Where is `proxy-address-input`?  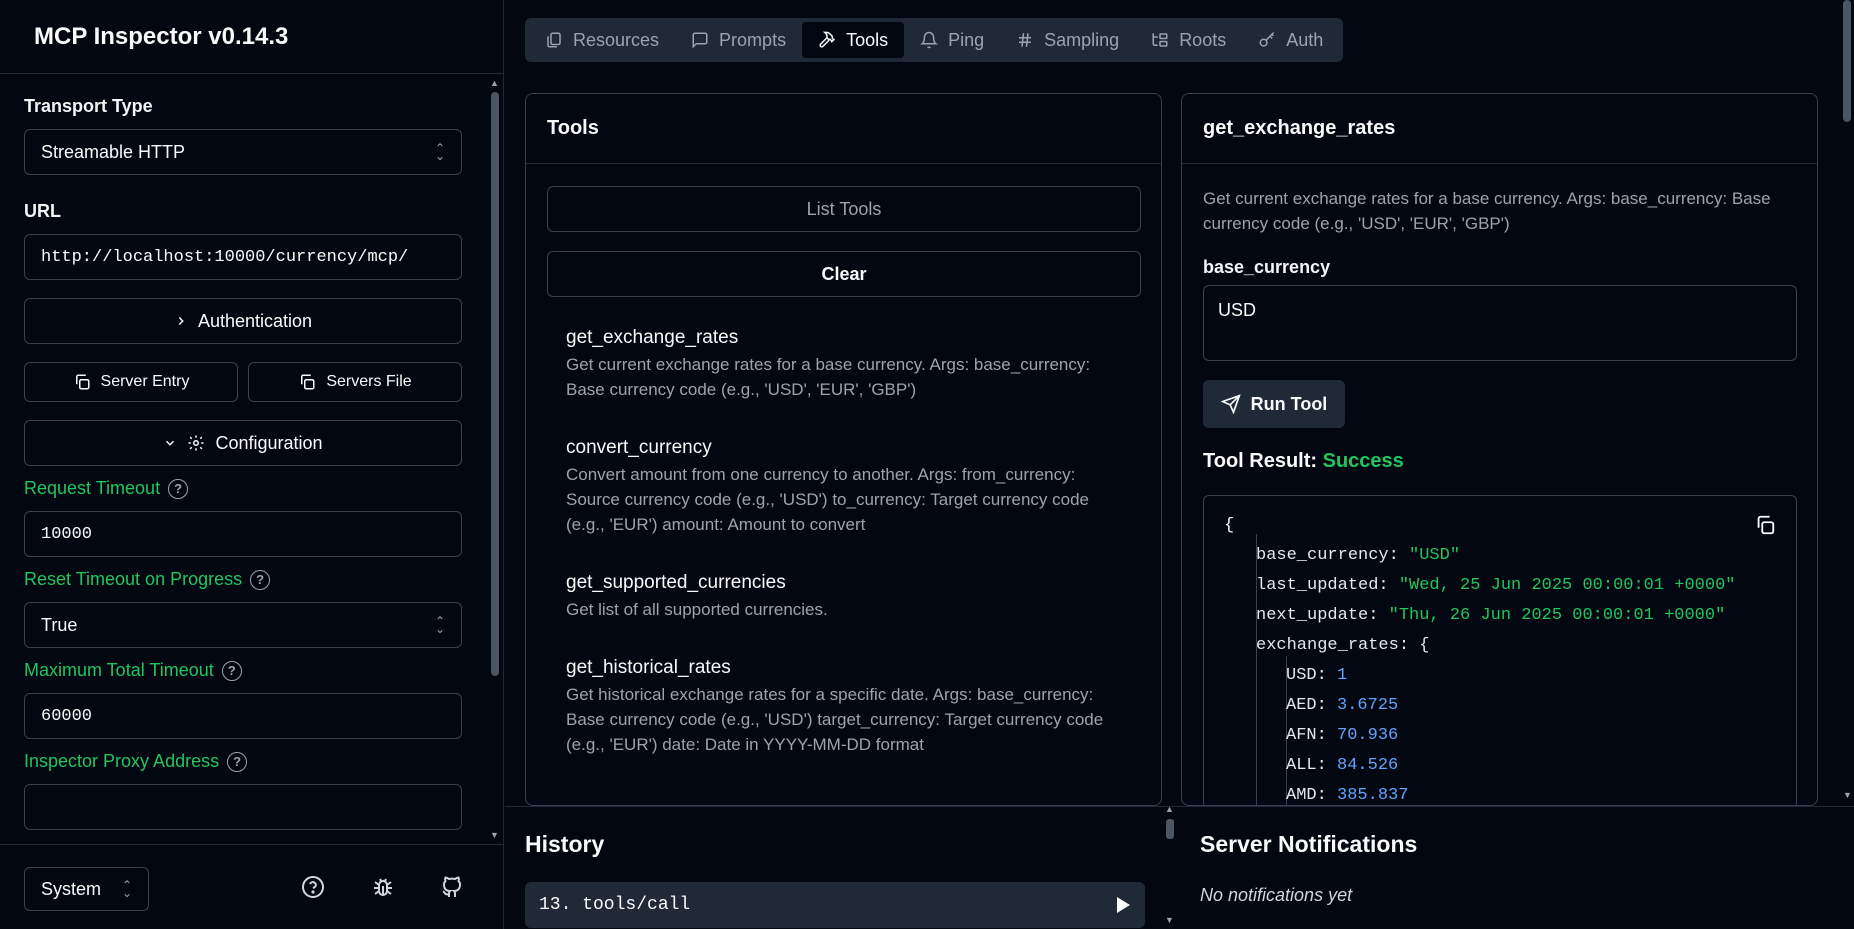
proxy-address-input is located at coordinates (243, 807).